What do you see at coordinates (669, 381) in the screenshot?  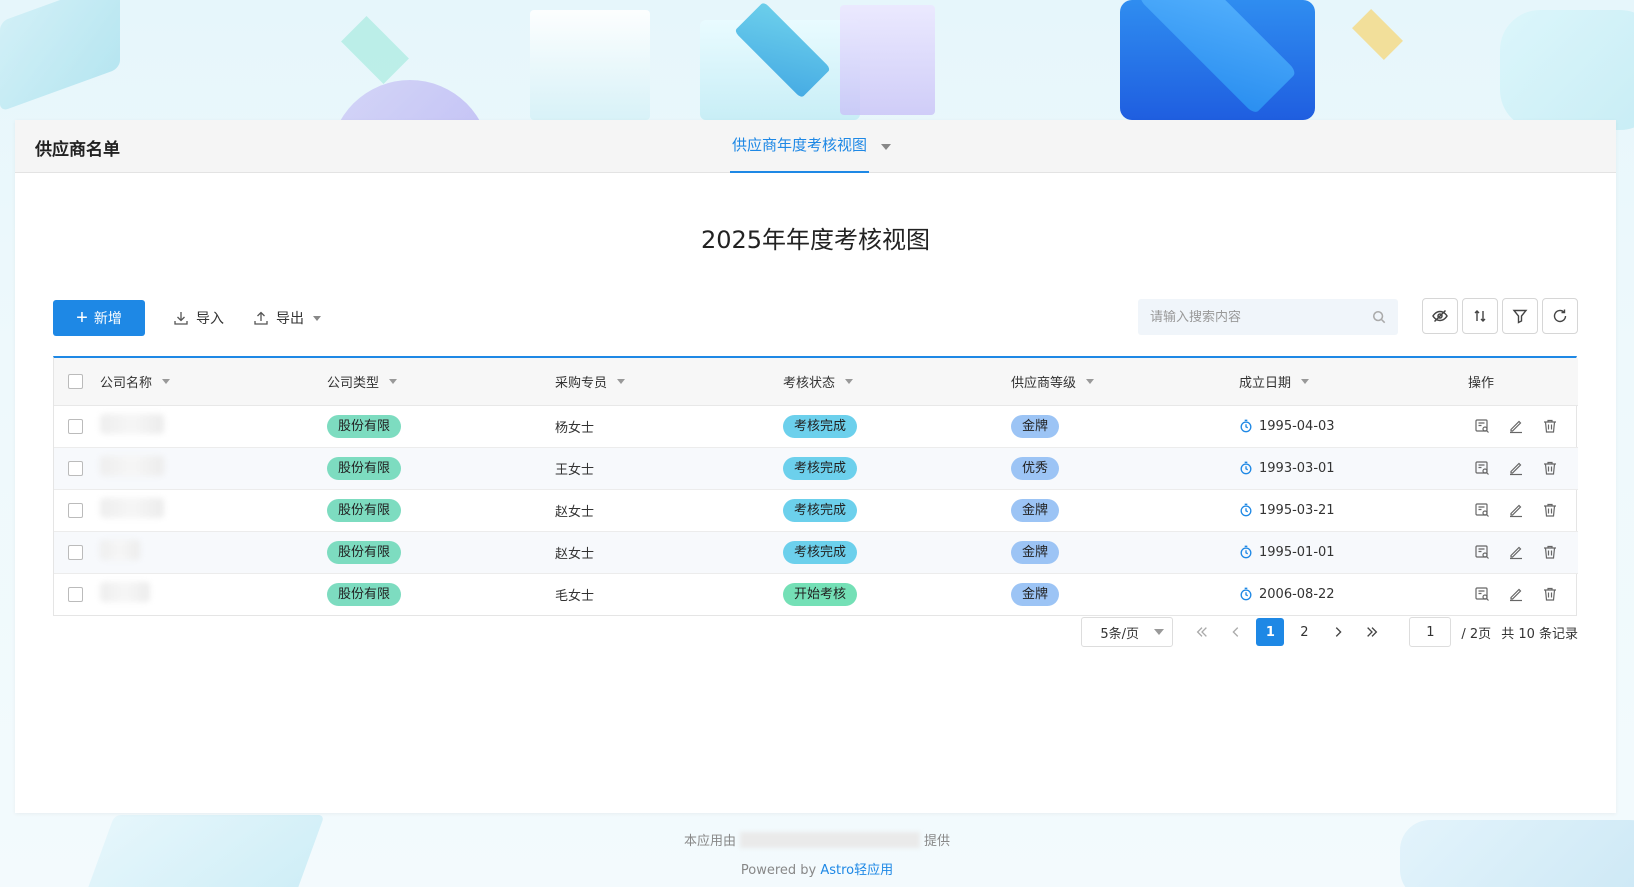 I see `column-header-buyer: 采购专员` at bounding box center [669, 381].